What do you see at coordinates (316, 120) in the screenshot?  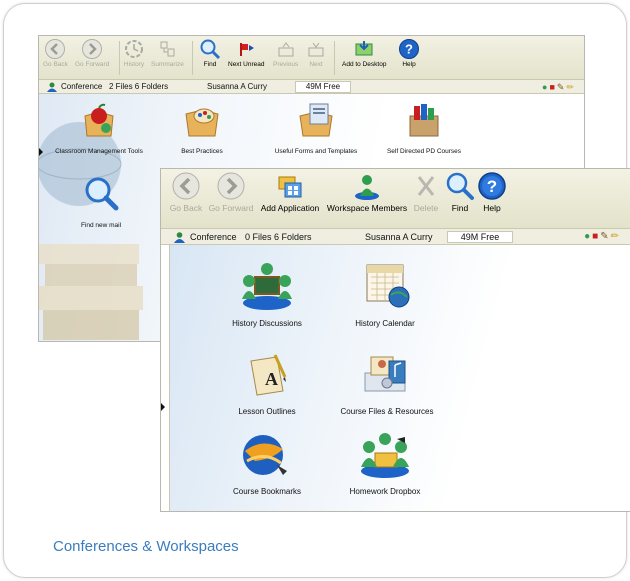 I see `folder-documents-icon` at bounding box center [316, 120].